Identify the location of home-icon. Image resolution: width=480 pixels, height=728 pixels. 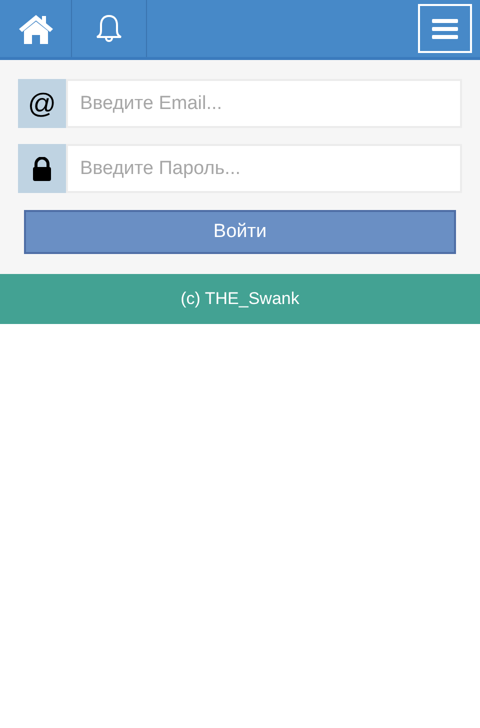
(36, 29).